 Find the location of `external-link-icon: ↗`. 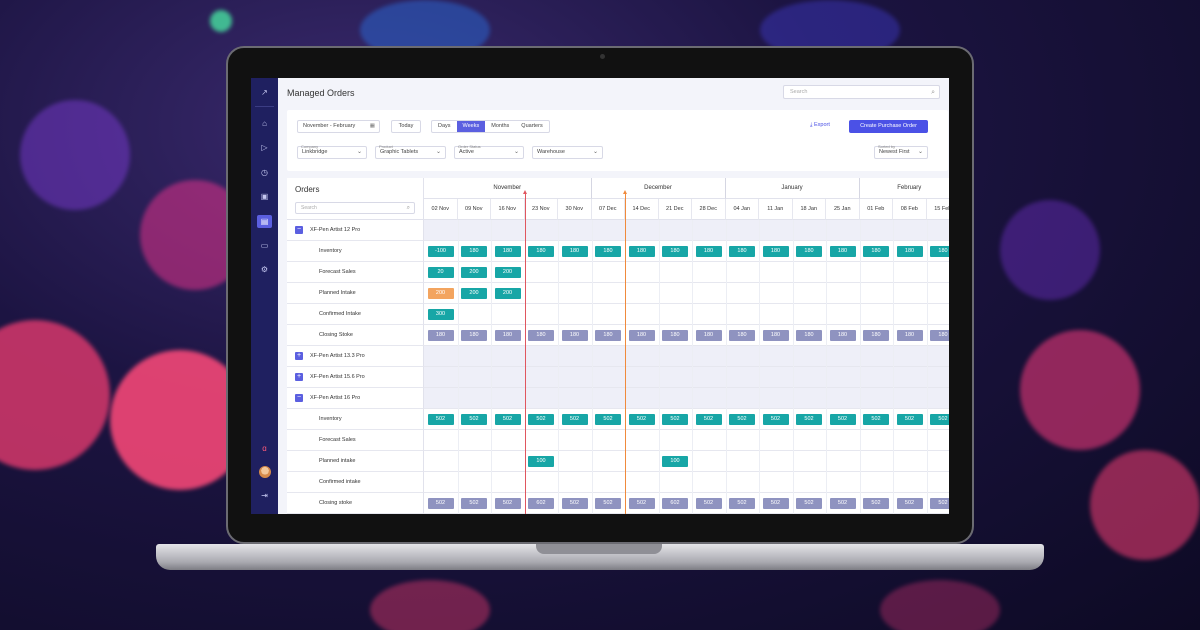

external-link-icon: ↗ is located at coordinates (264, 92).